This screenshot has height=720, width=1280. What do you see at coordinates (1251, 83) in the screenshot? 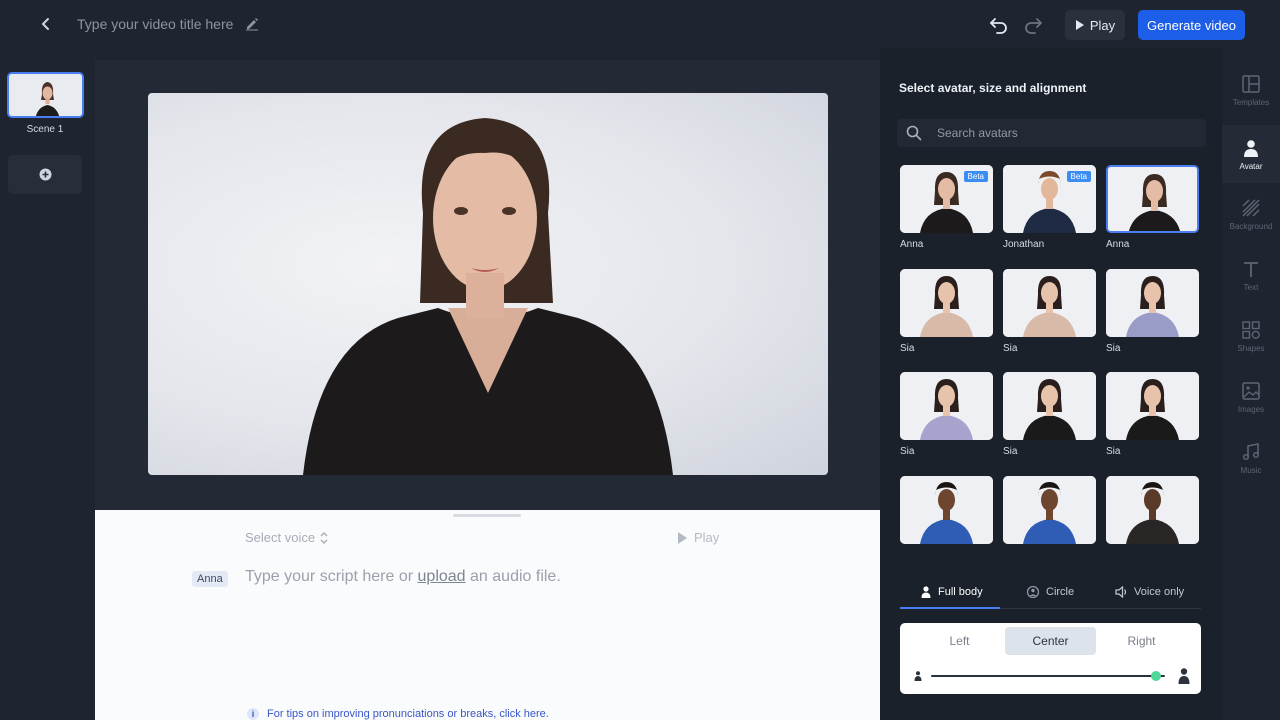
I see `templates-icon` at bounding box center [1251, 83].